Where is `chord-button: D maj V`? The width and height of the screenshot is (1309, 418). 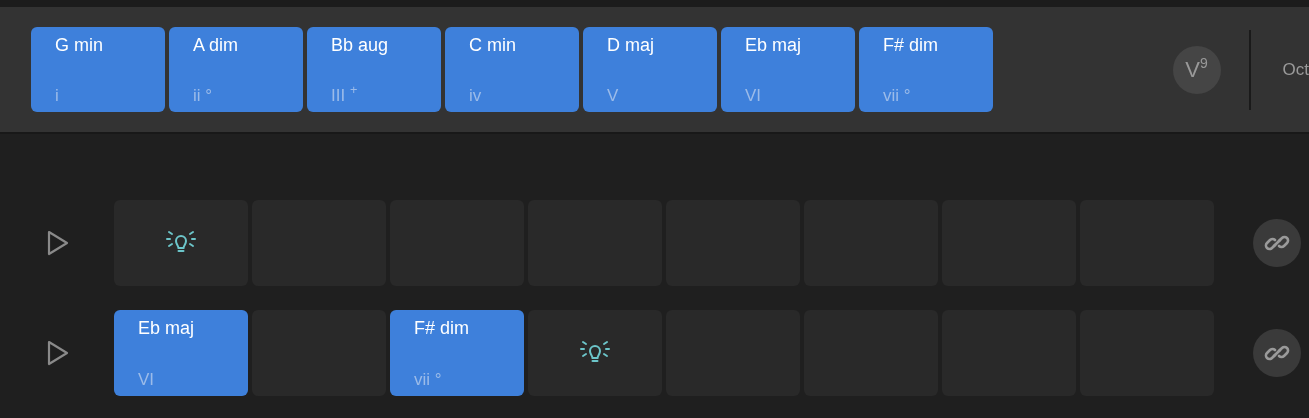
chord-button: D maj V is located at coordinates (650, 69).